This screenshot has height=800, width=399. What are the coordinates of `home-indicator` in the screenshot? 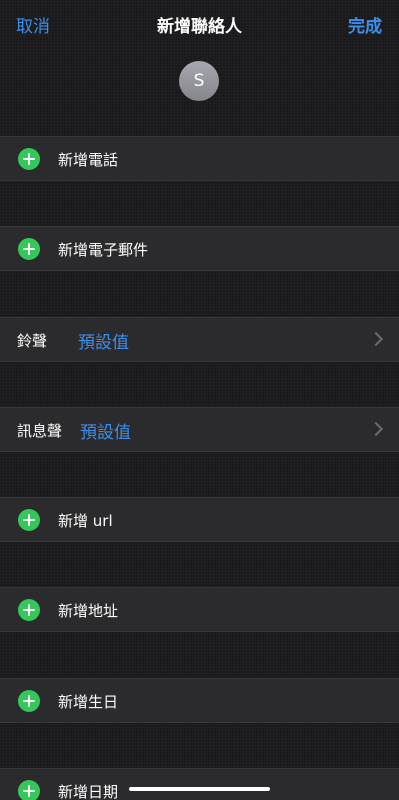 It's located at (199, 789).